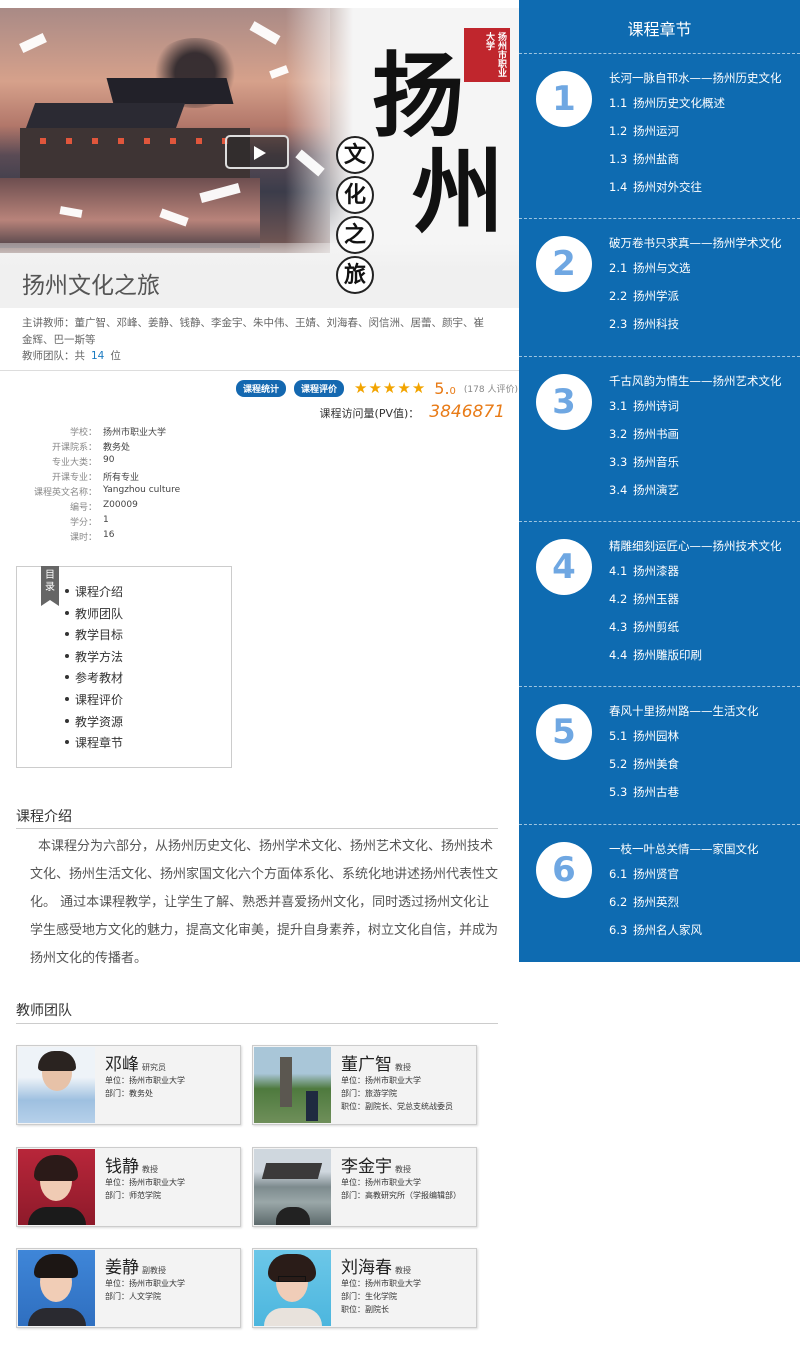 The width and height of the screenshot is (800, 1348). What do you see at coordinates (684, 711) in the screenshot?
I see `chapter-title: 春风十里扬州路——生活文化` at bounding box center [684, 711].